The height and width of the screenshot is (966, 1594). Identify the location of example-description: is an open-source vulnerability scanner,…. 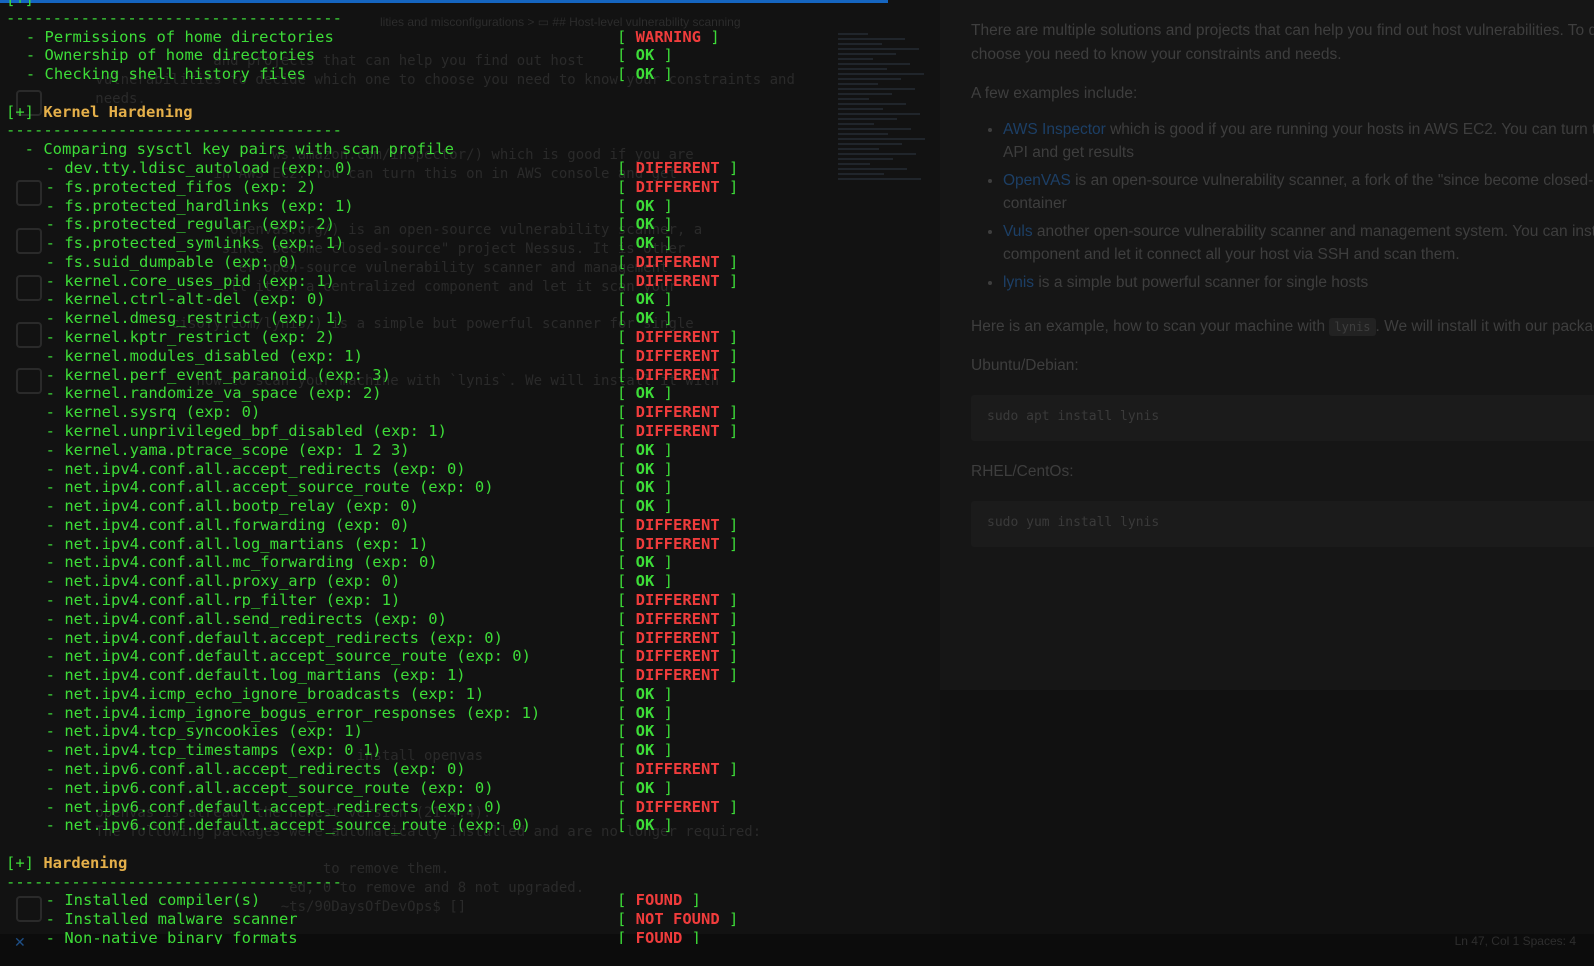
(1334, 180).